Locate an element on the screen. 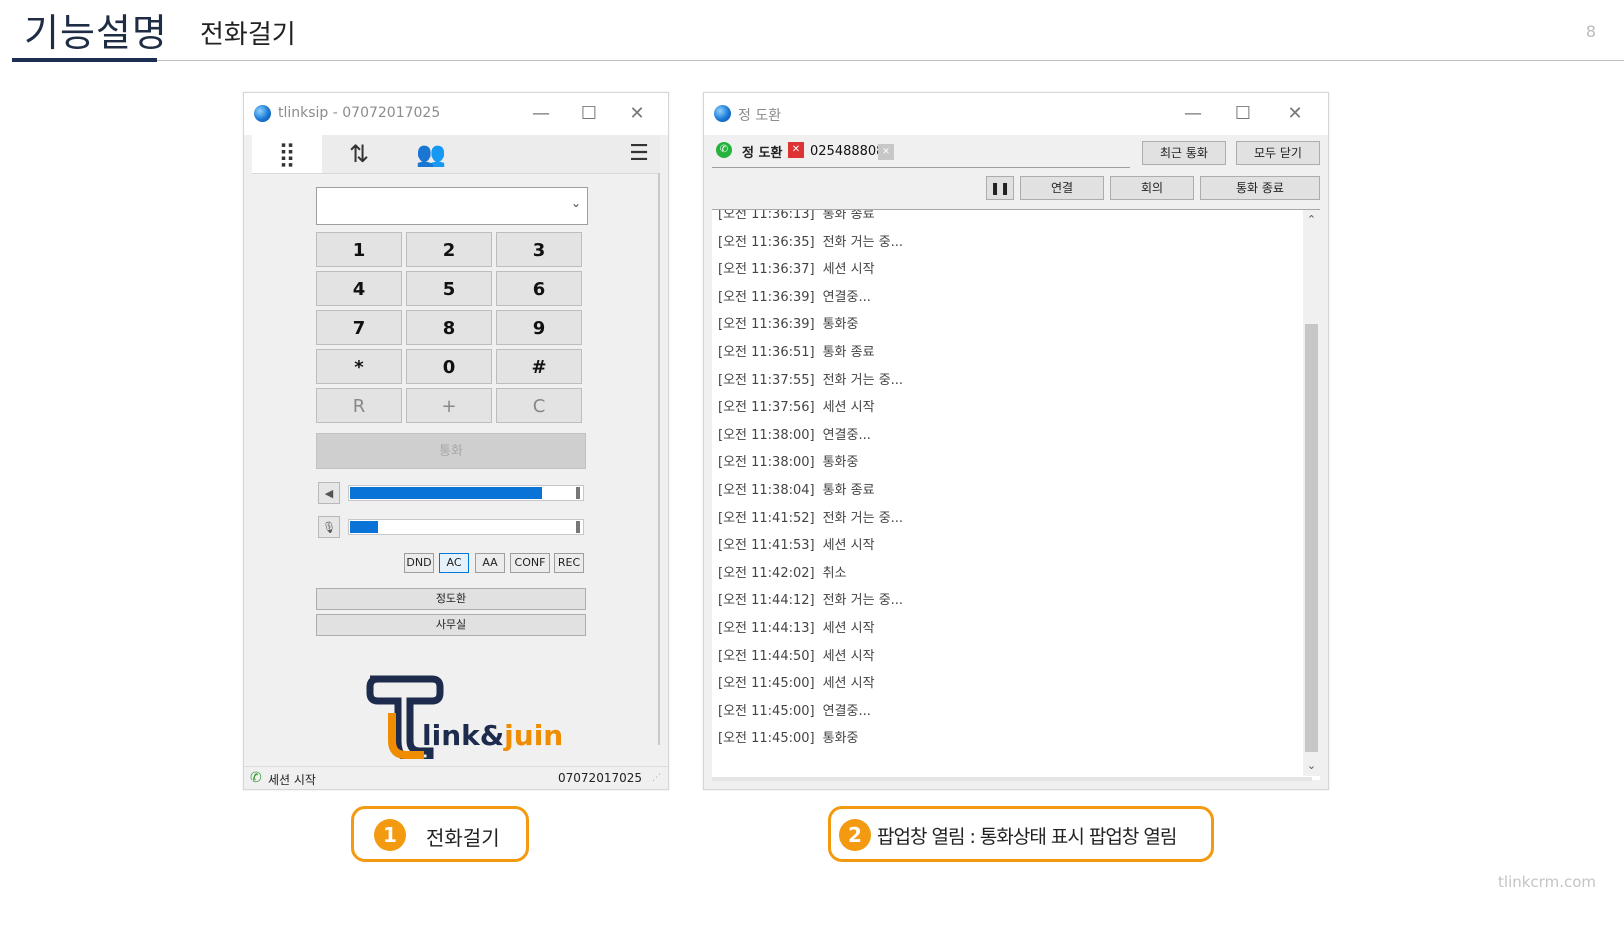  log-line: [오전 11:36:39] 통화중 is located at coordinates (788, 322).